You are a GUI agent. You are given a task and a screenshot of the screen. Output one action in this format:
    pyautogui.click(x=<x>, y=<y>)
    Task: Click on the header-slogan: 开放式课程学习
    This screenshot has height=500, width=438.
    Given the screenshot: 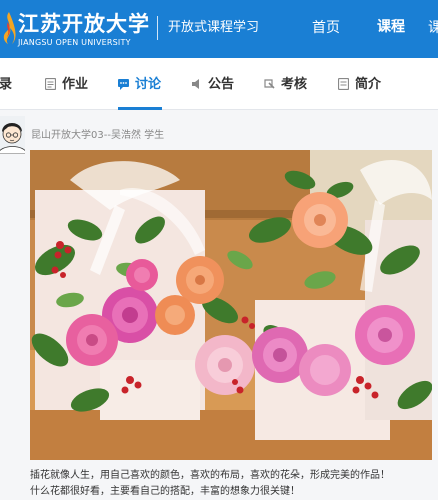 What is the action you would take?
    pyautogui.click(x=214, y=27)
    